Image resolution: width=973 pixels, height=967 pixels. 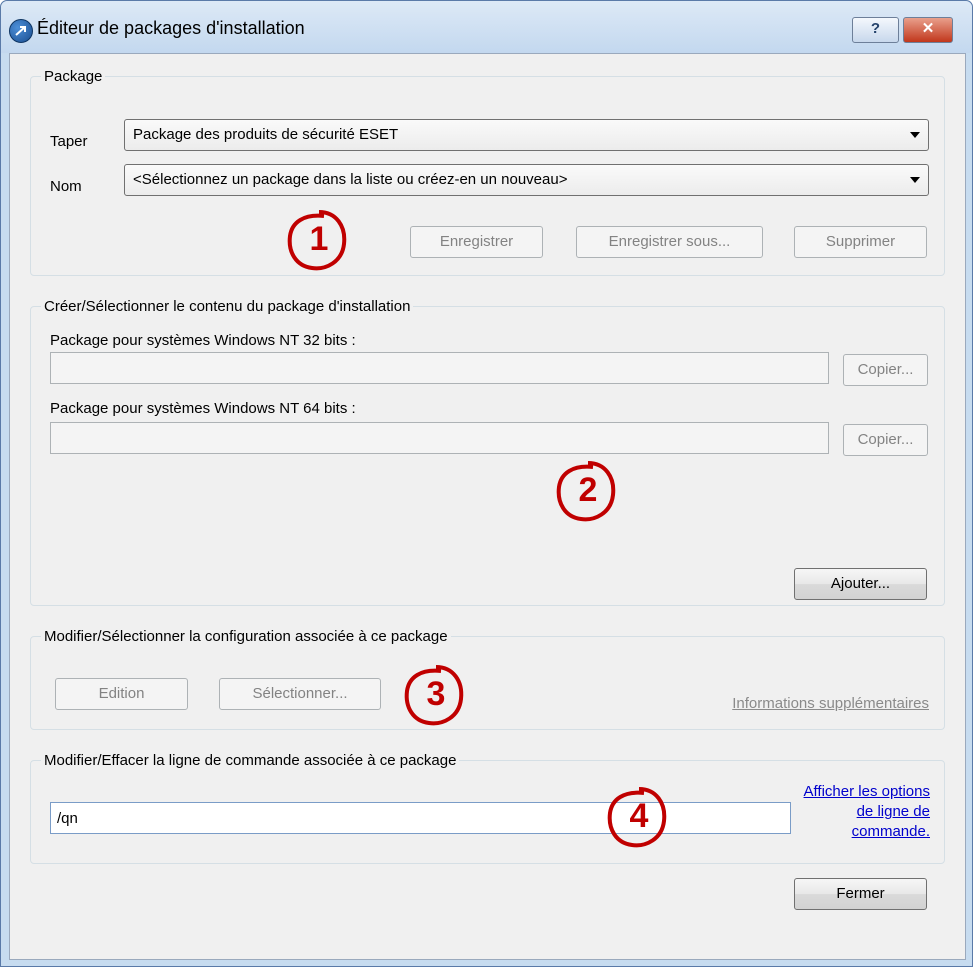 What do you see at coordinates (639, 818) in the screenshot?
I see `annotation-marker-4: 4` at bounding box center [639, 818].